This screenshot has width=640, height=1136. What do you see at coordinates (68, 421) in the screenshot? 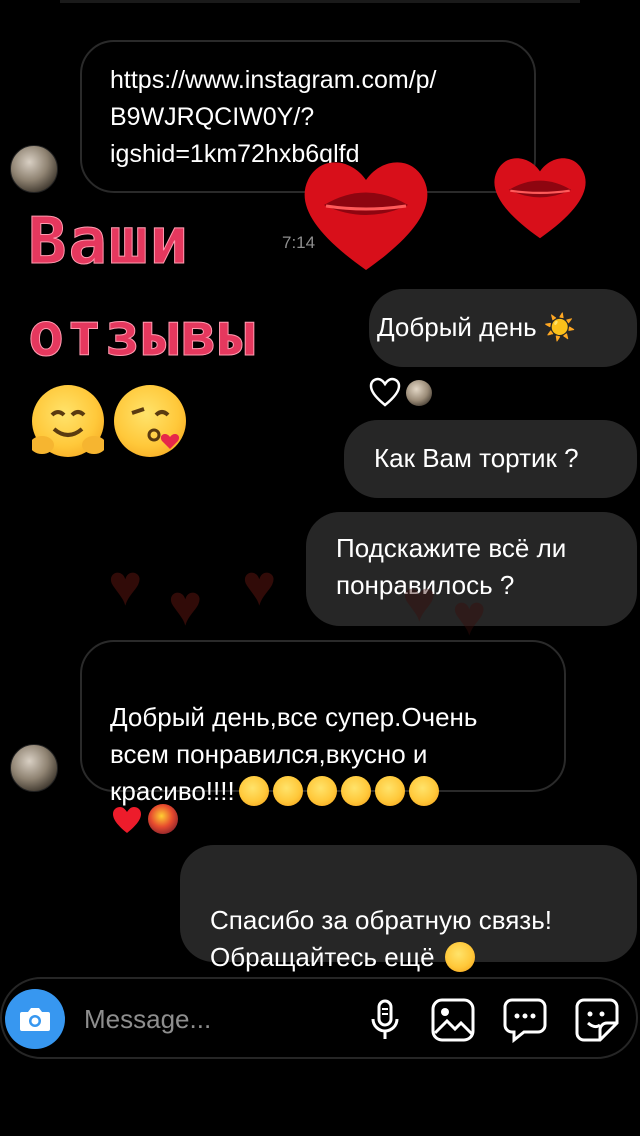
I see `hugging-face-emoji-icon` at bounding box center [68, 421].